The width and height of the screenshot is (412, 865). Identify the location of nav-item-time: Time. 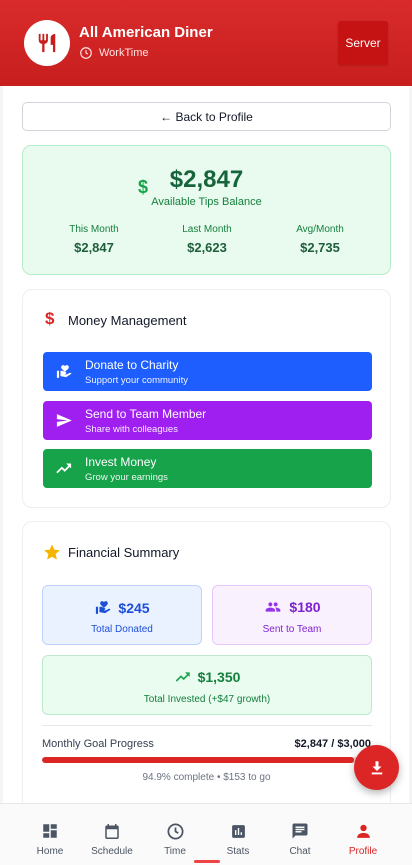
(175, 834).